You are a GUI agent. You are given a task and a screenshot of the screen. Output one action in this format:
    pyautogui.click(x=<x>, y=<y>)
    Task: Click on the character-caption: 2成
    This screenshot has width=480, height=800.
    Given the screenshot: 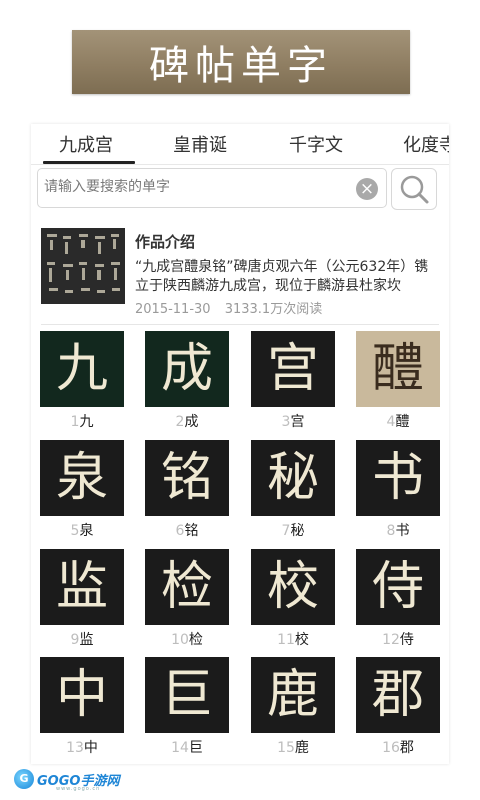 What is the action you would take?
    pyautogui.click(x=187, y=421)
    